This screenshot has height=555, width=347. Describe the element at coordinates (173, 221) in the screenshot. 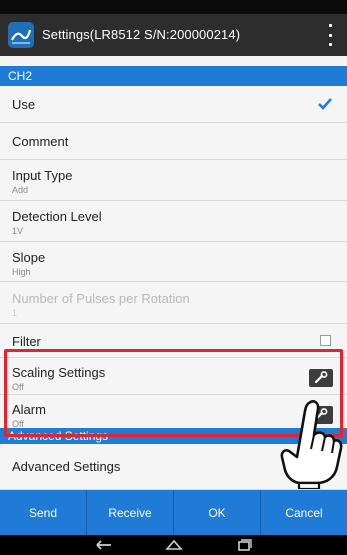

I see `row-detection-level: Detection Level 1V` at that location.